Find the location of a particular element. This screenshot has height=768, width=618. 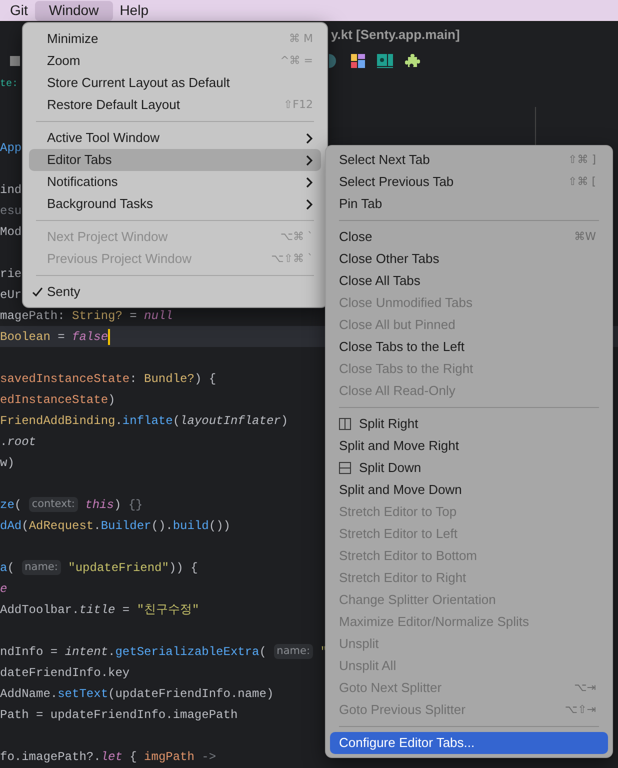

menu-item: Restore Default Layout ⇧F12 is located at coordinates (175, 105).